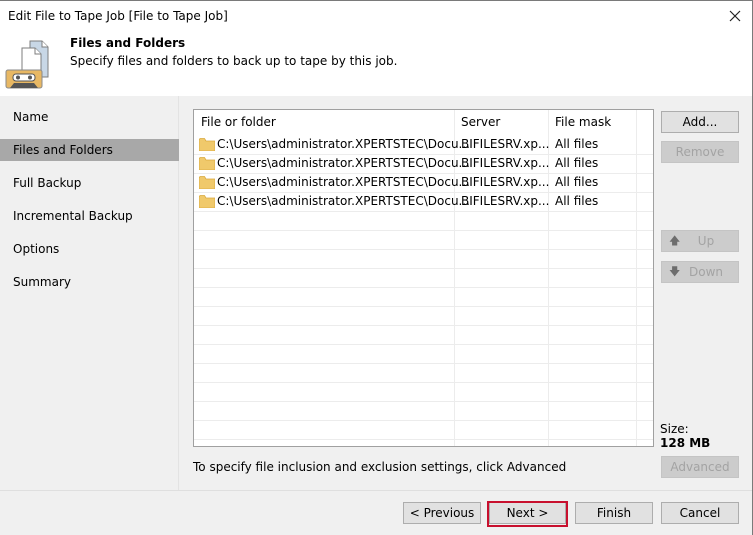 The width and height of the screenshot is (753, 535). Describe the element at coordinates (700, 152) in the screenshot. I see `remove-button: Remove` at that location.